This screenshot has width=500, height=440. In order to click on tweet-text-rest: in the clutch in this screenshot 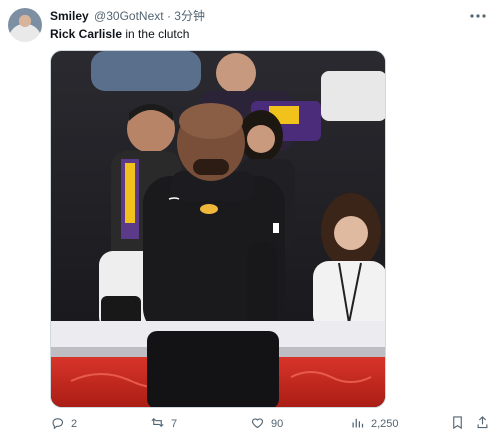, I will do `click(156, 34)`.